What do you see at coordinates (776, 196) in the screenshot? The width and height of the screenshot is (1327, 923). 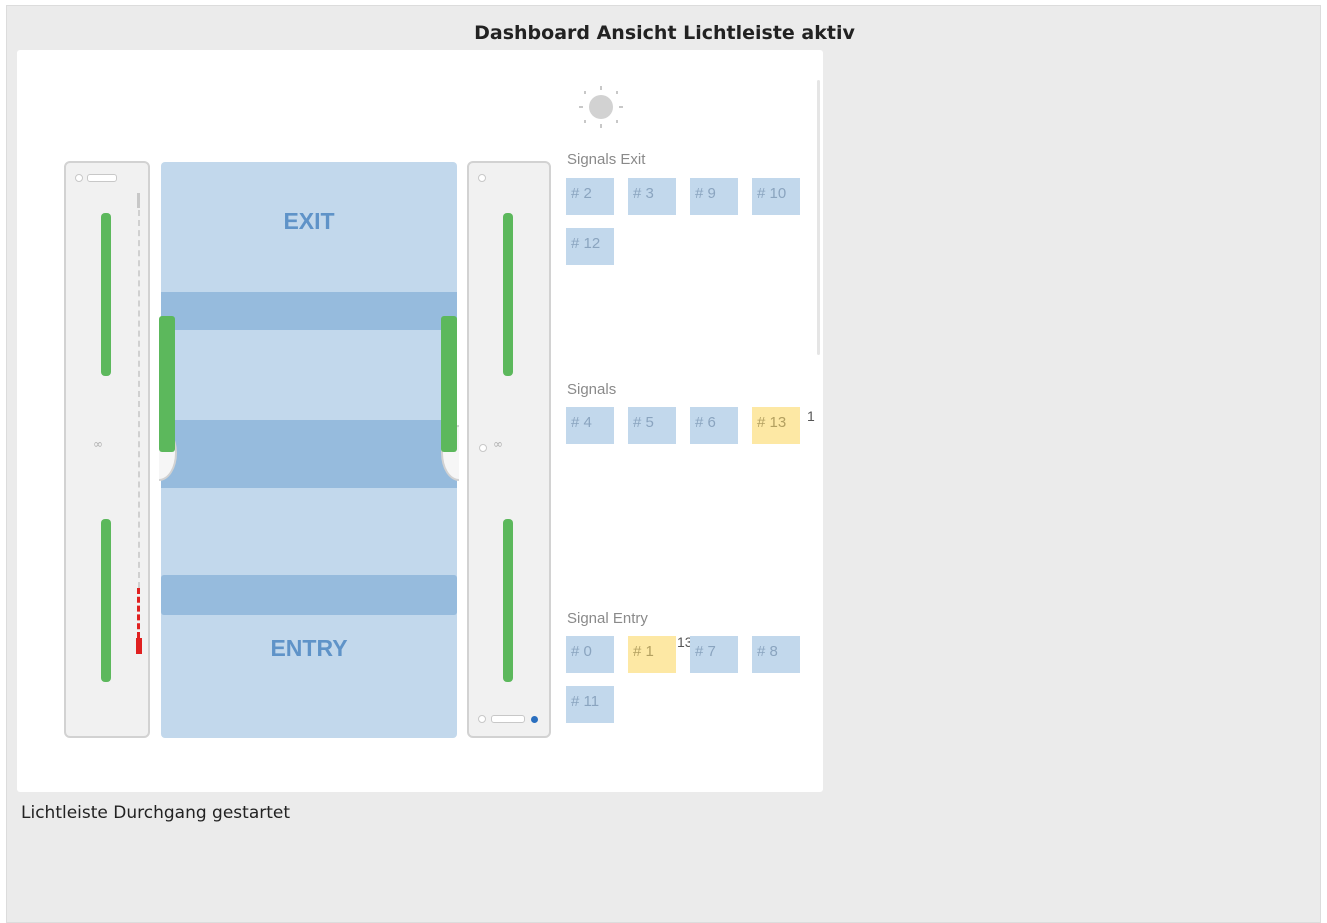 I see `signal-chip: # 10` at bounding box center [776, 196].